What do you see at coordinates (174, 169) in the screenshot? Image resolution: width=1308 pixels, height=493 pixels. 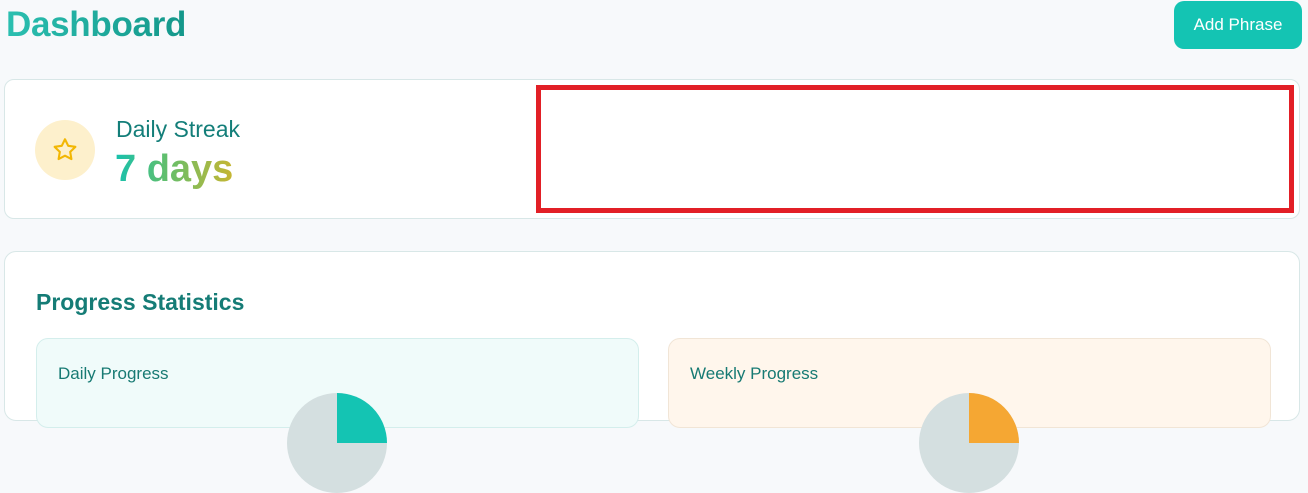 I see `streak-value: 7 days` at bounding box center [174, 169].